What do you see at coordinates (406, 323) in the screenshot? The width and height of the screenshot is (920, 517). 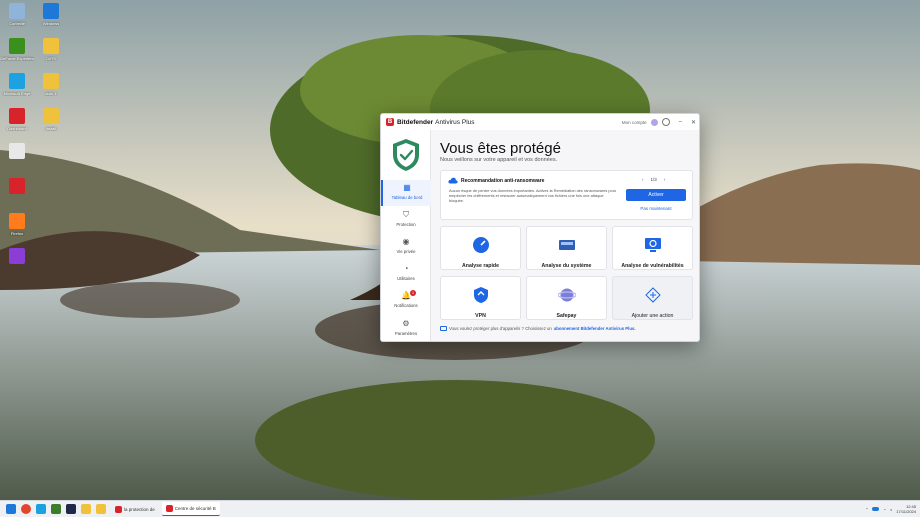 I see `gear-icon: ⚙` at bounding box center [406, 323].